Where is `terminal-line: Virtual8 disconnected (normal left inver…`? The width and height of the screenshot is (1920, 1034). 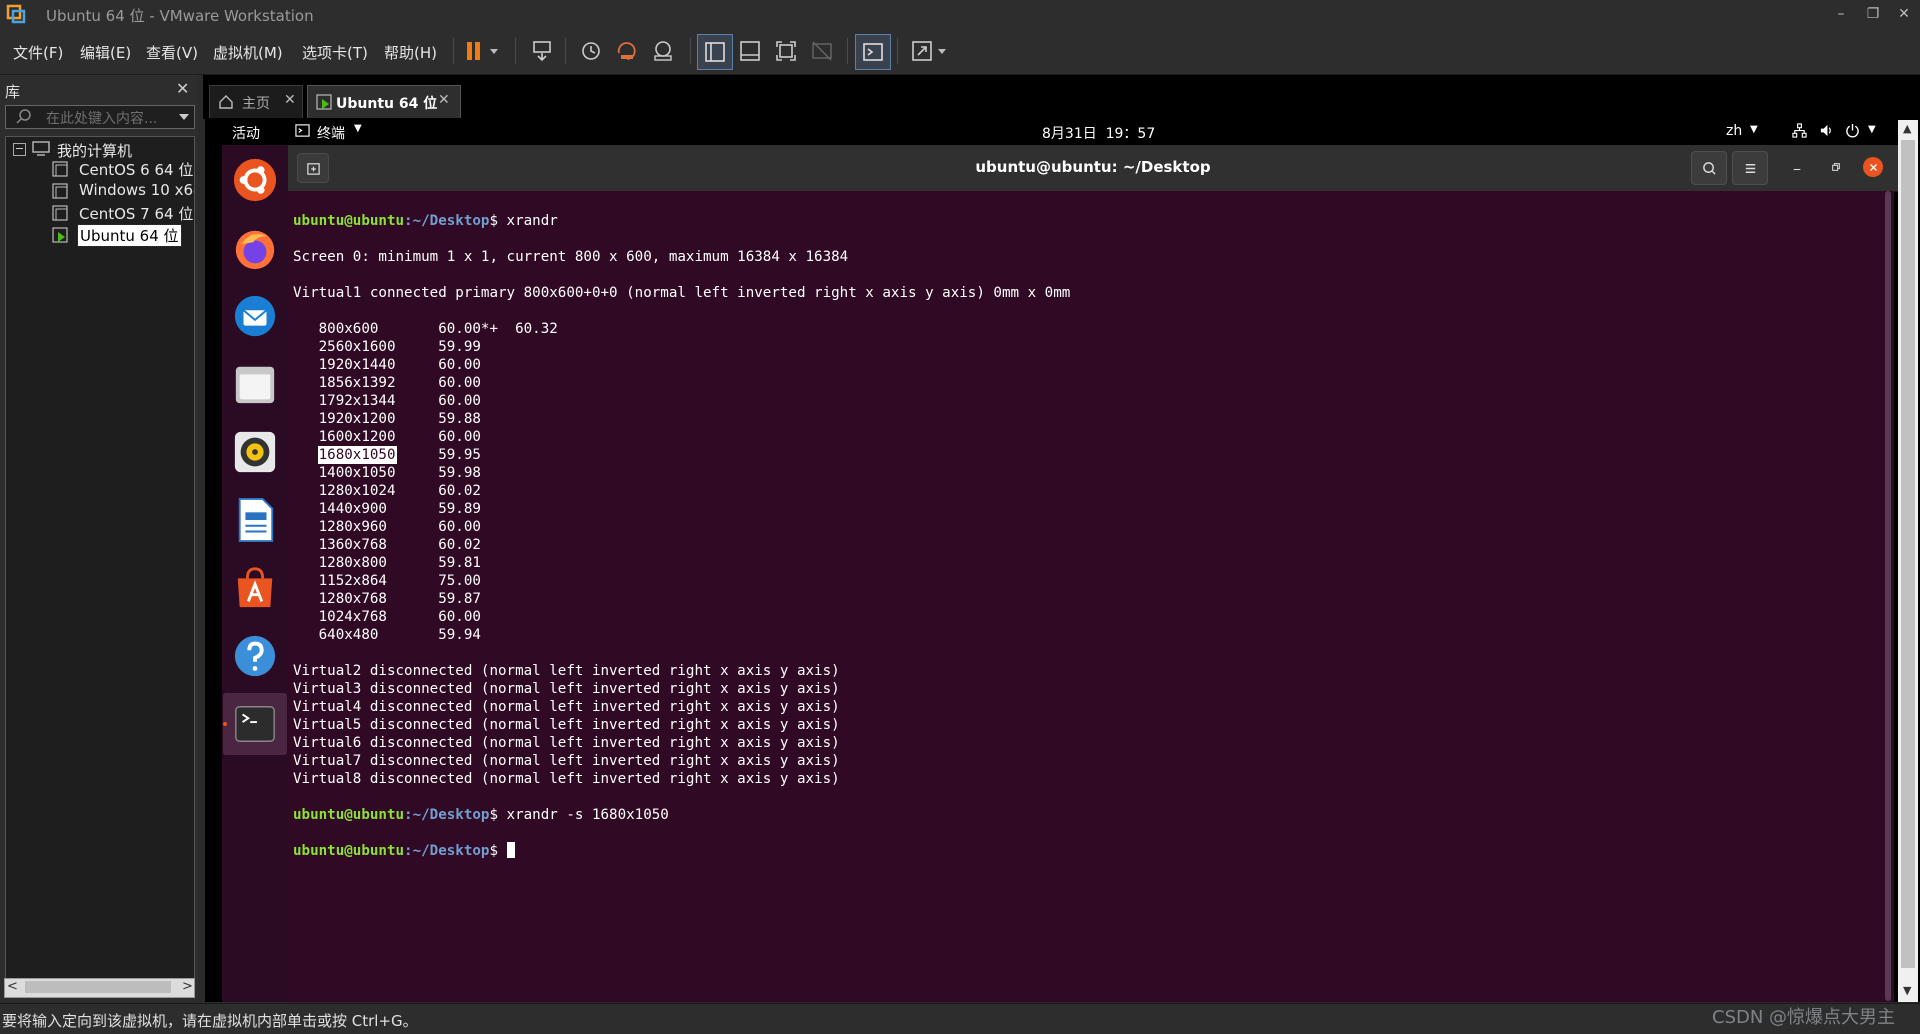
terminal-line: Virtual8 disconnected (normal left inver… is located at coordinates (566, 779).